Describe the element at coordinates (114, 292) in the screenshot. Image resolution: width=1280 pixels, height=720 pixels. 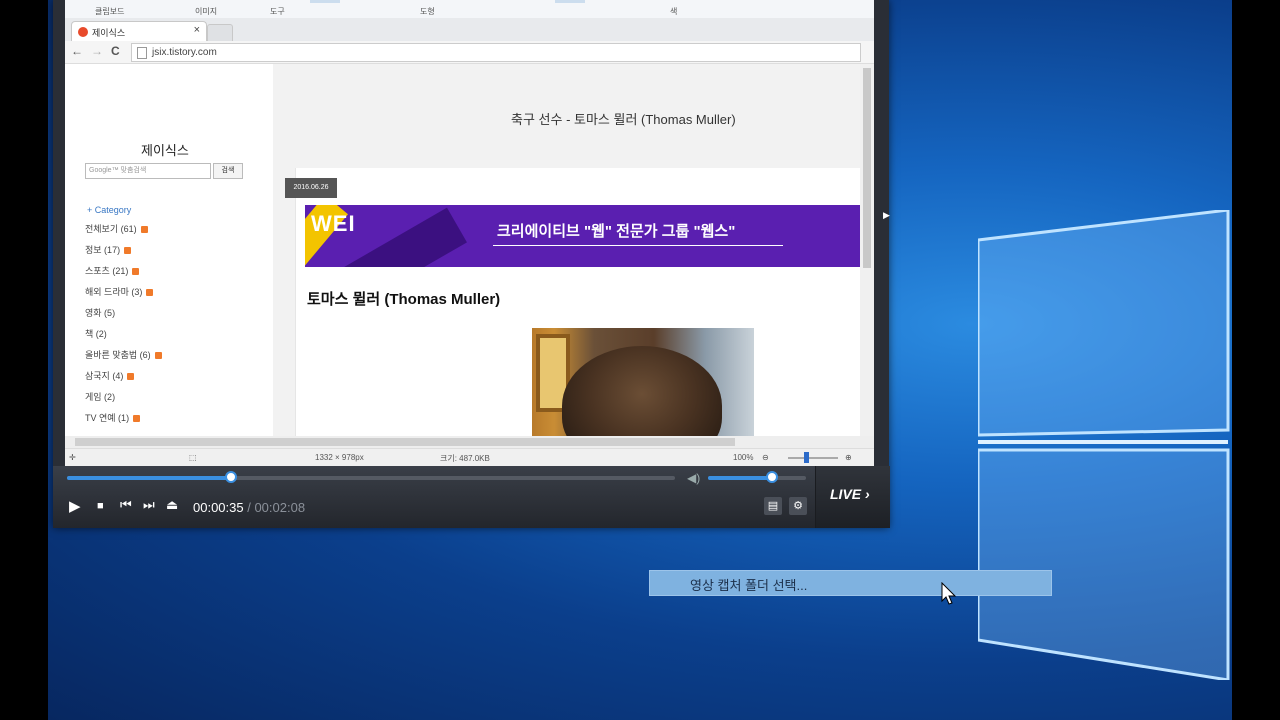
I see `category-label: 해외 드라마 (3)` at that location.